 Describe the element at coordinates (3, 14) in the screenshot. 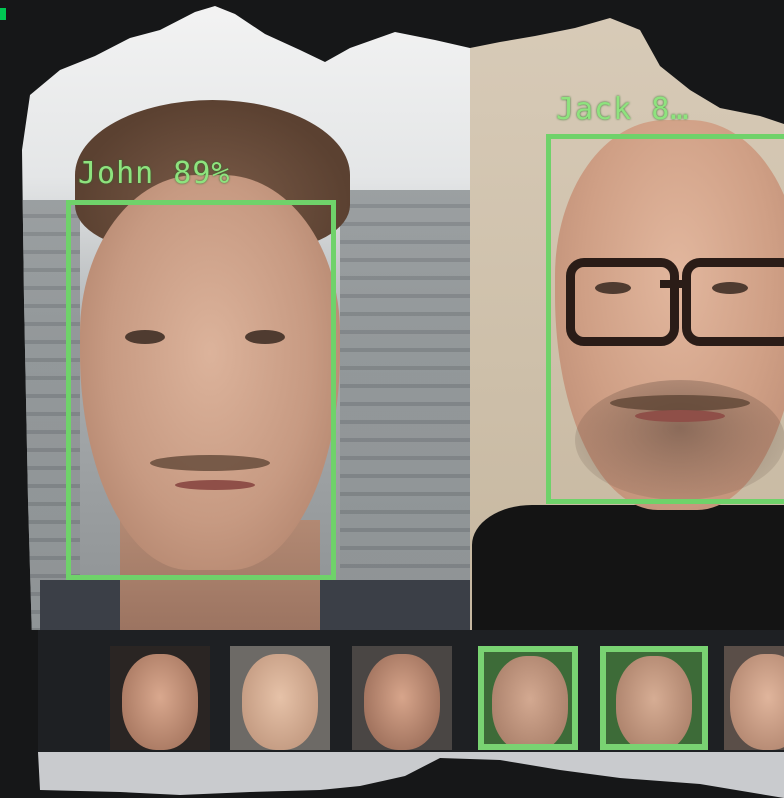

I see `status-indicator` at that location.